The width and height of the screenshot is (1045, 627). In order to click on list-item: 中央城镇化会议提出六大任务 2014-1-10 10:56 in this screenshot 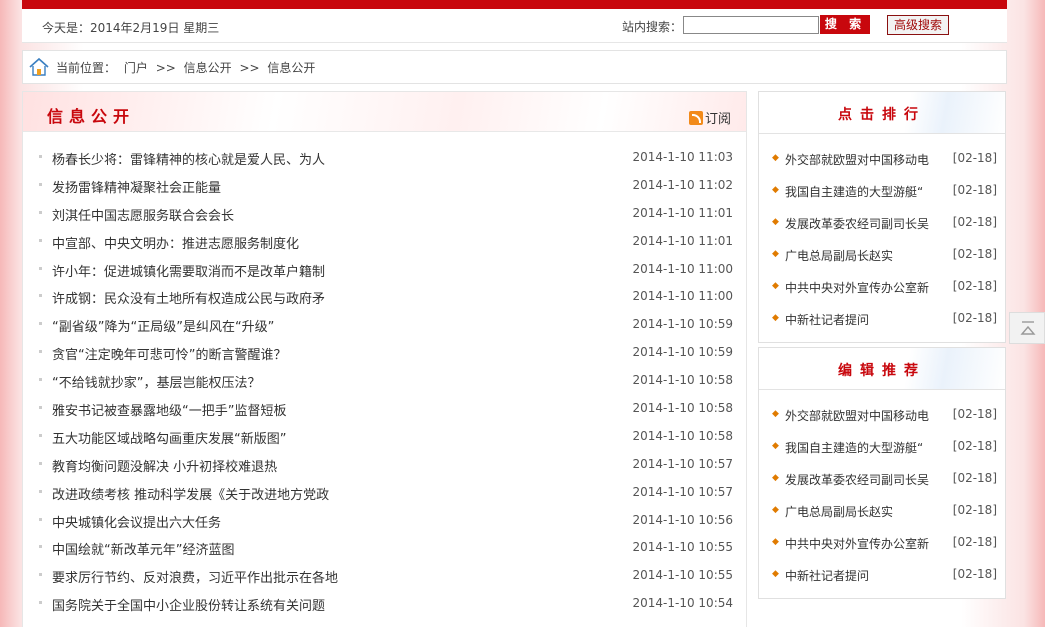, I will do `click(387, 526)`.